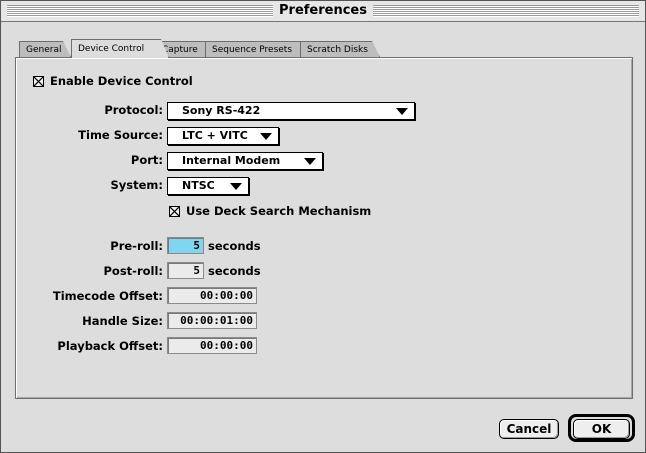 The image size is (646, 453). I want to click on protocol-select: Sony RS-422, so click(291, 111).